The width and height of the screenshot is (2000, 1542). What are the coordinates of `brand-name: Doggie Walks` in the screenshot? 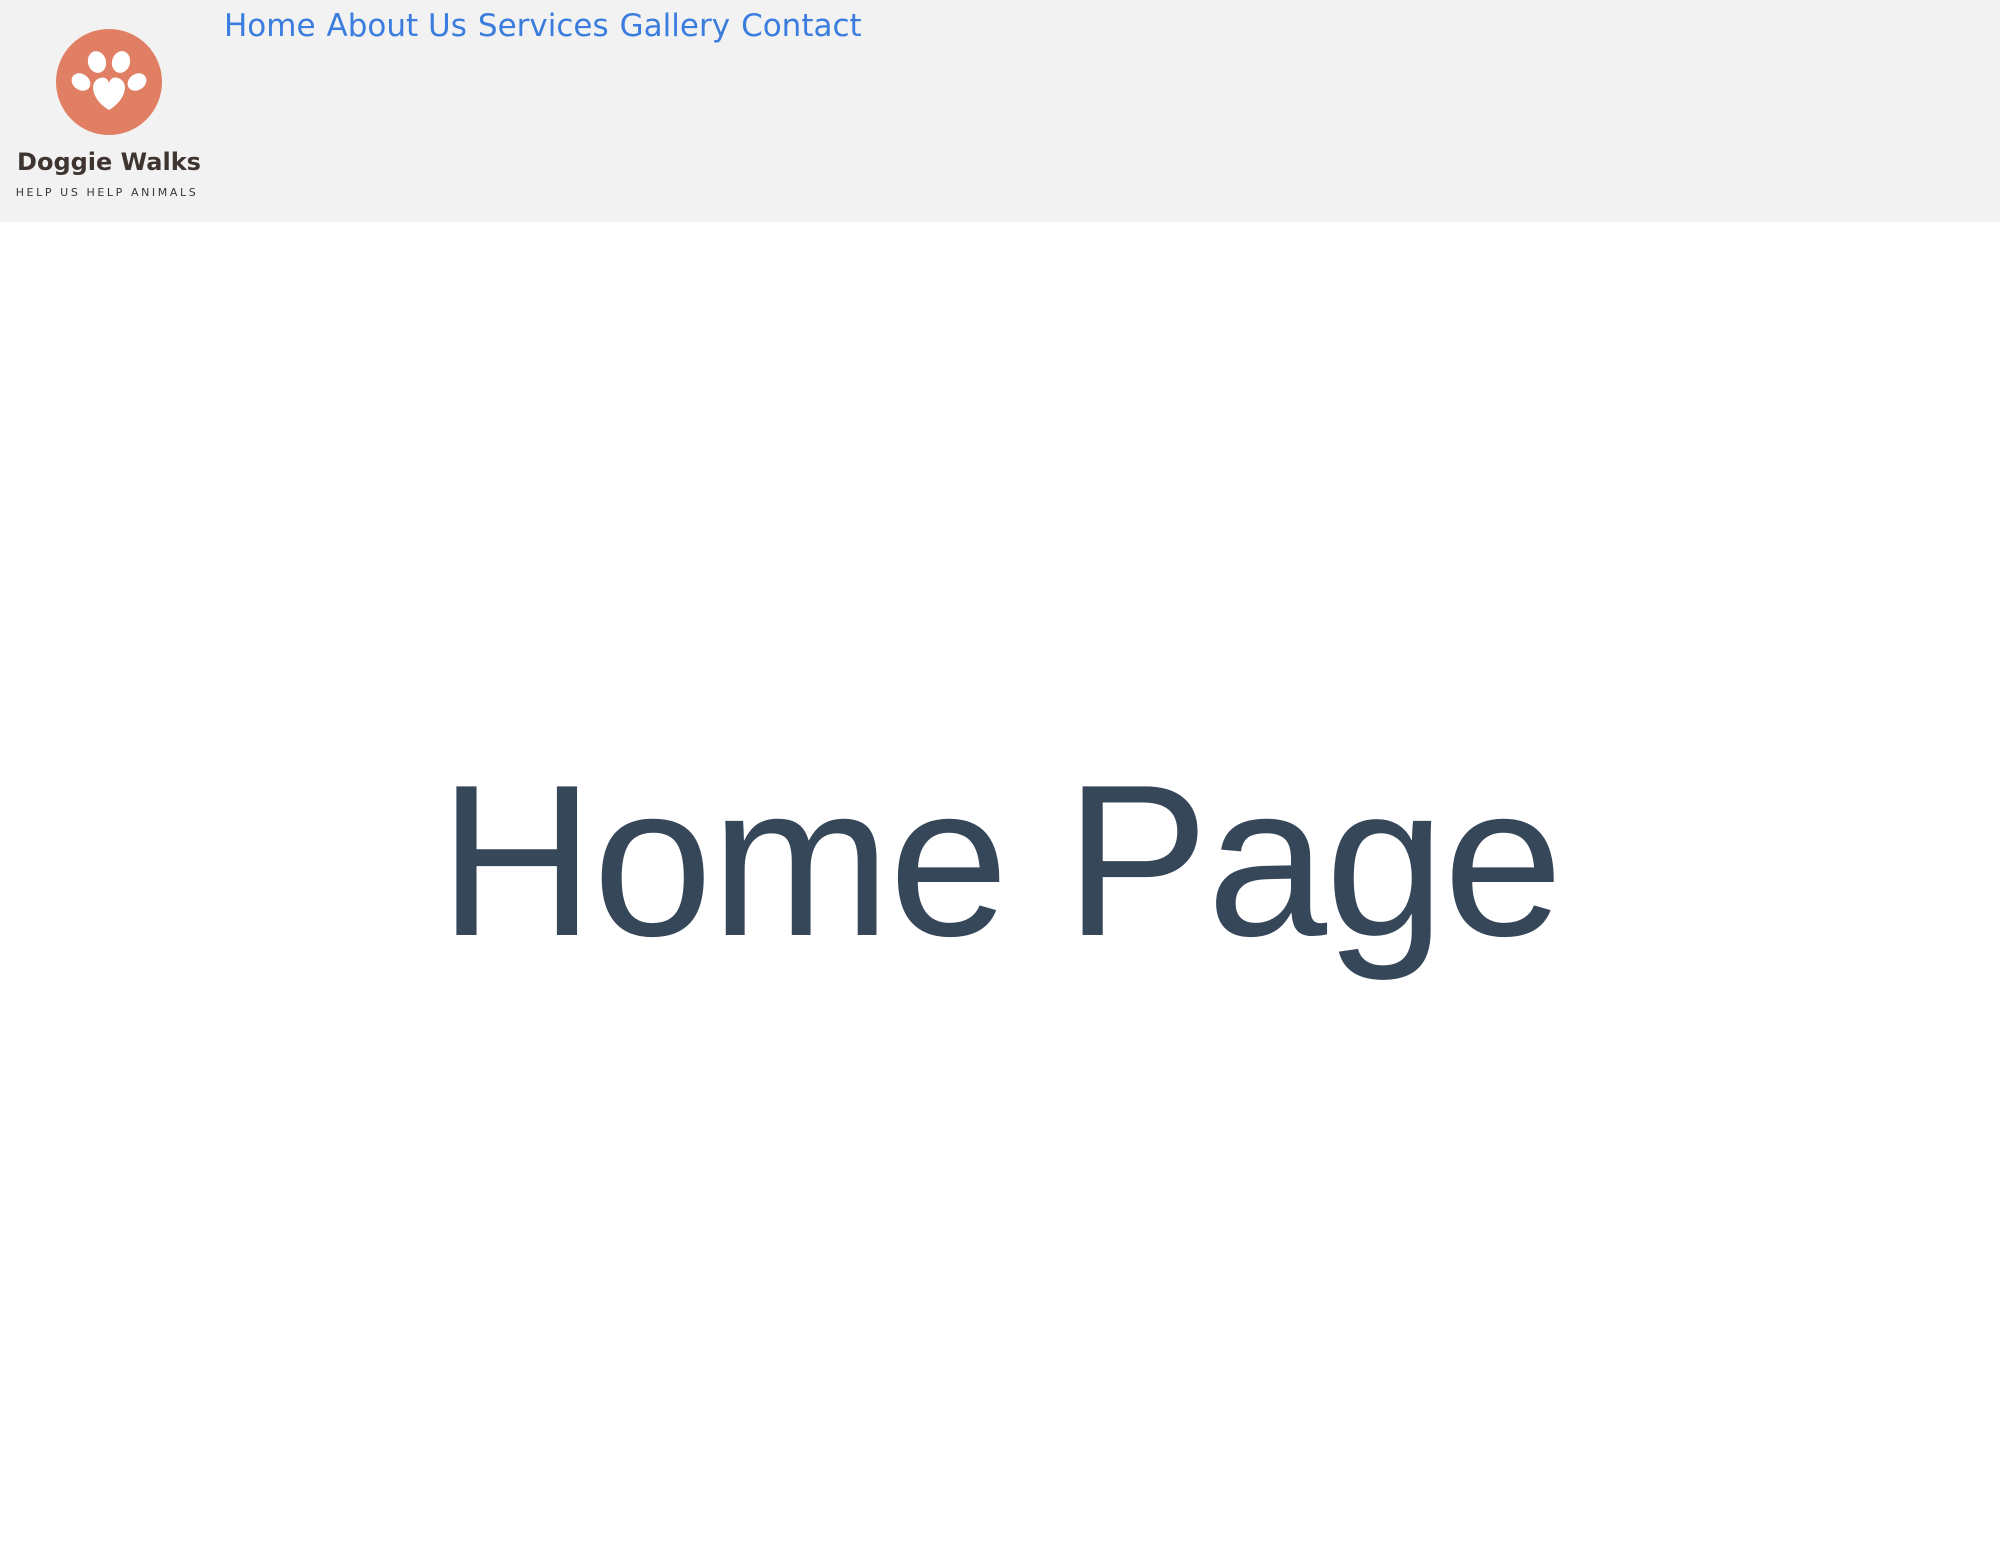 It's located at (109, 162).